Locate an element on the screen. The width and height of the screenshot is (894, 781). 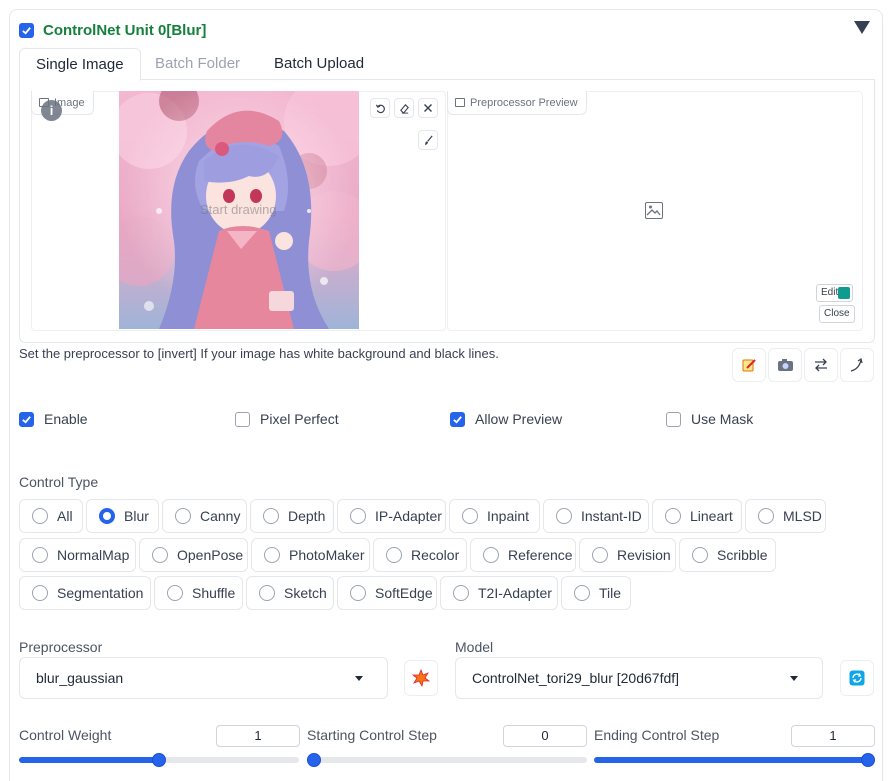
control-type-ip-adapter: IP-Adapter is located at coordinates (391, 516).